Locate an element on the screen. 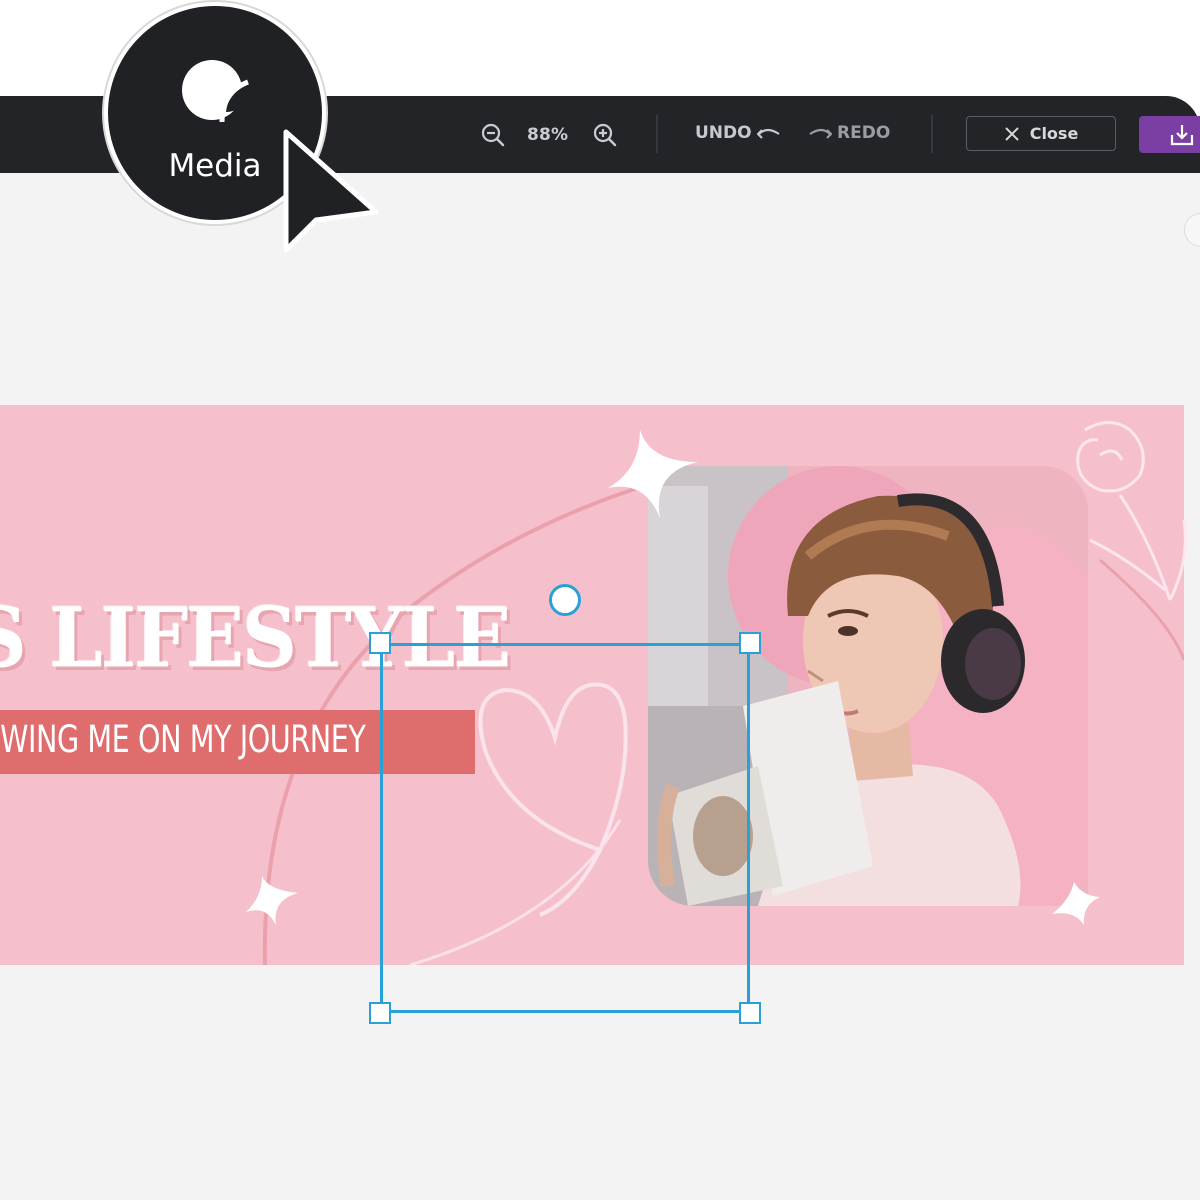 This screenshot has height=1200, width=1200. zoom-level: 88% is located at coordinates (548, 135).